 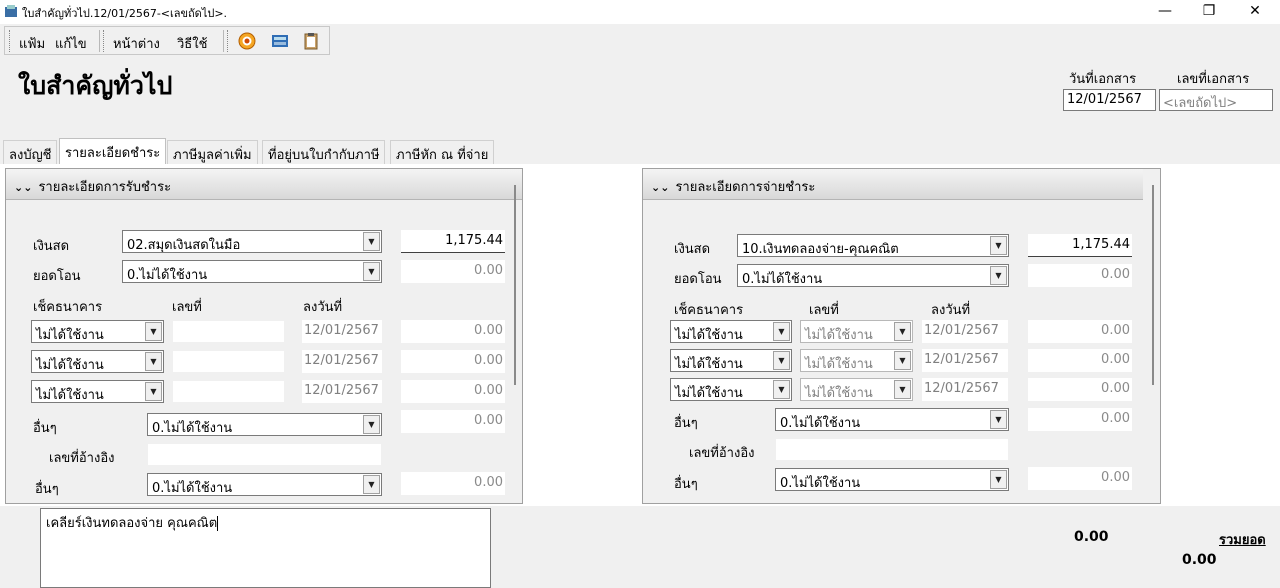 I want to click on close-button: ✕, so click(x=1255, y=12).